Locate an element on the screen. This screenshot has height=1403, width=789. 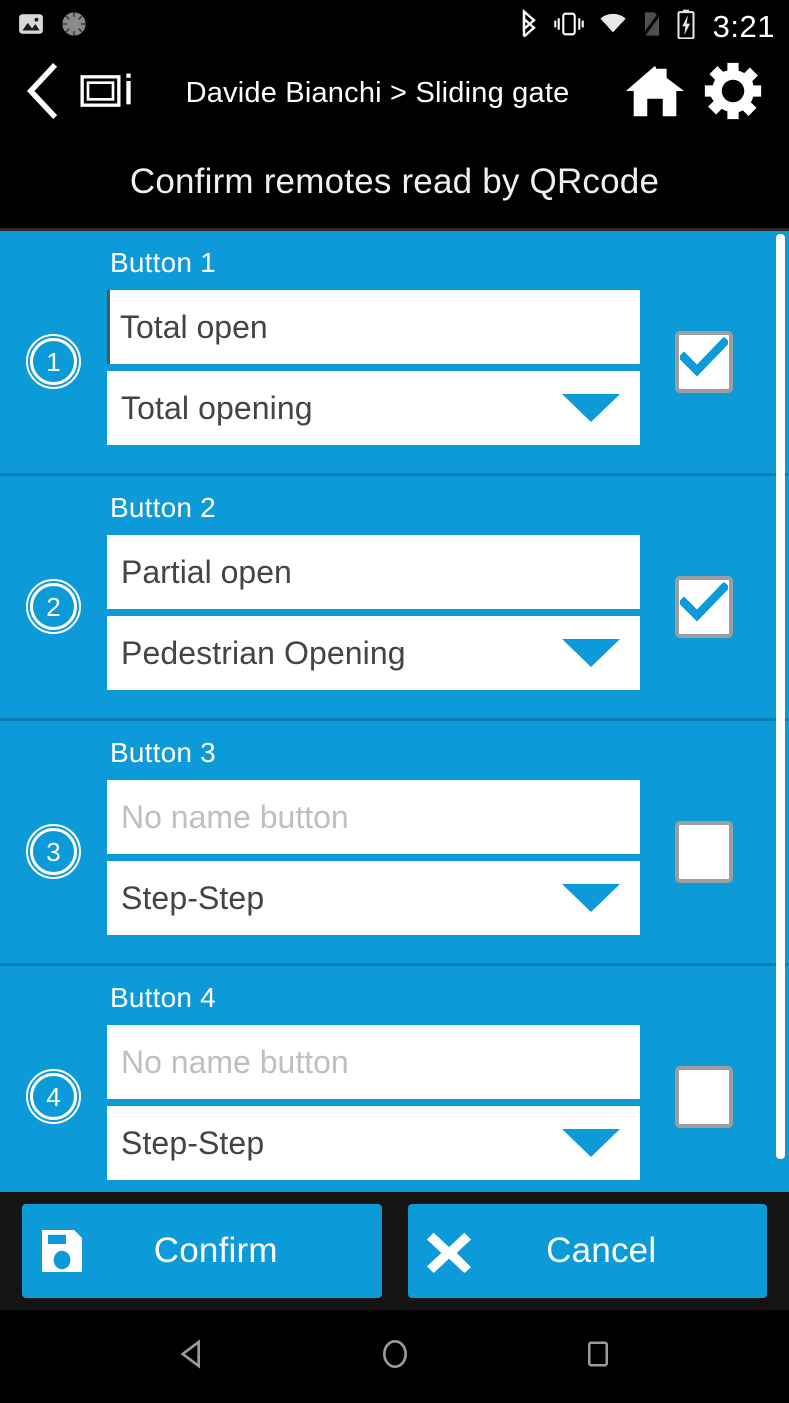
chevron-left-icon is located at coordinates (42, 93).